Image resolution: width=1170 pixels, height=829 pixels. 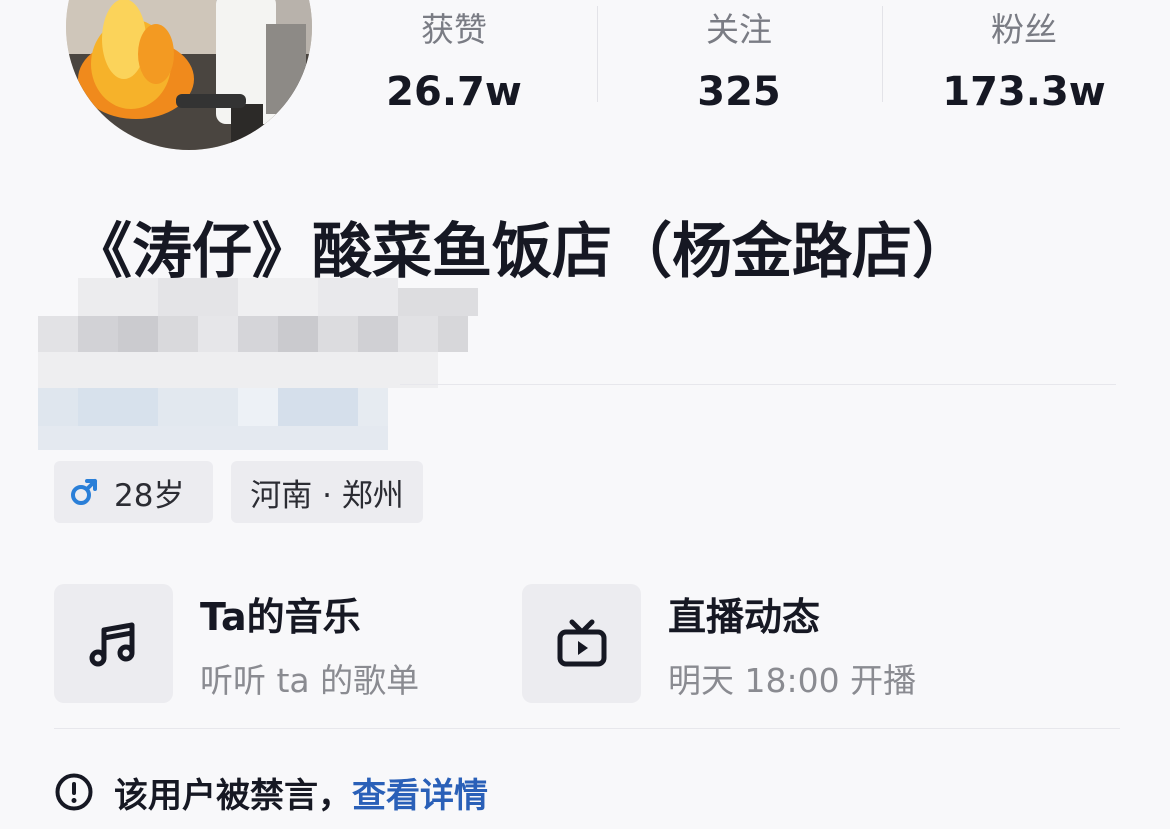 What do you see at coordinates (84, 492) in the screenshot?
I see `male-icon` at bounding box center [84, 492].